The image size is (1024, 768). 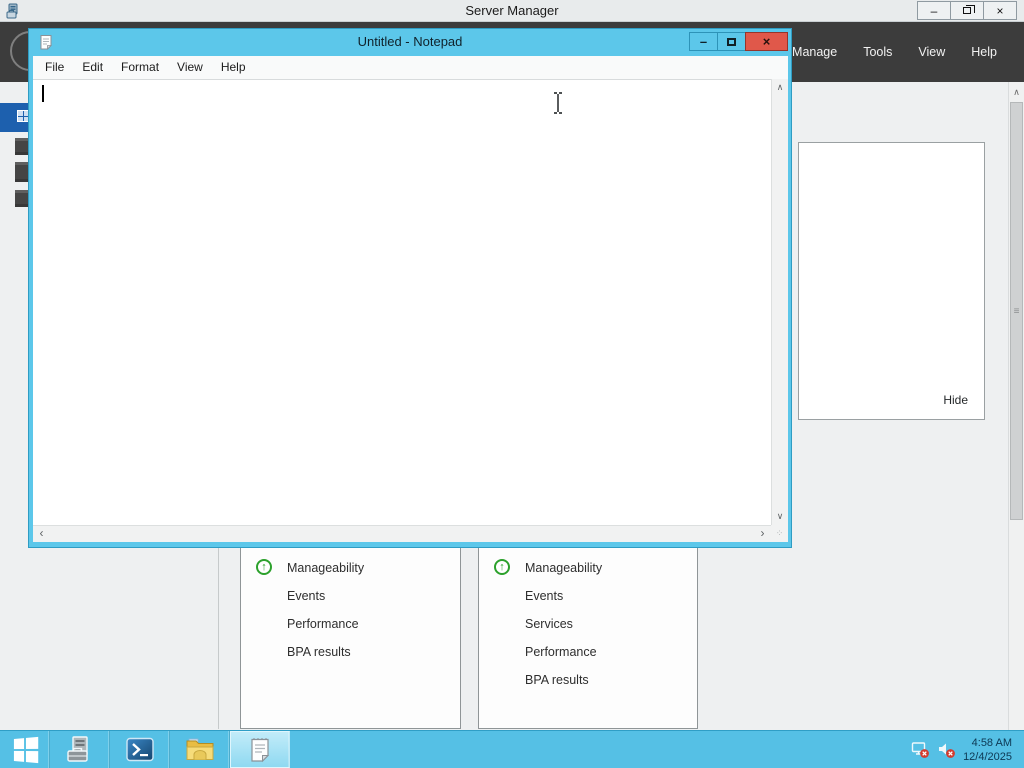 I want to click on file-explorer-icon, so click(x=200, y=749).